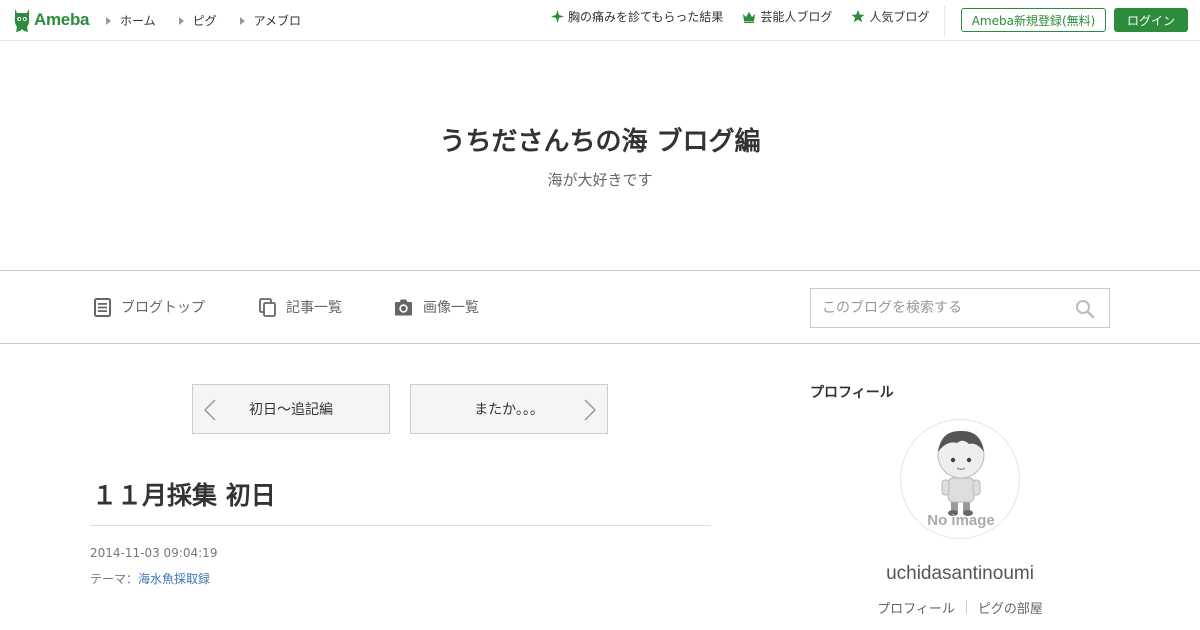 This screenshot has height=630, width=1200. I want to click on next-entry-button: またか。。。, so click(509, 409).